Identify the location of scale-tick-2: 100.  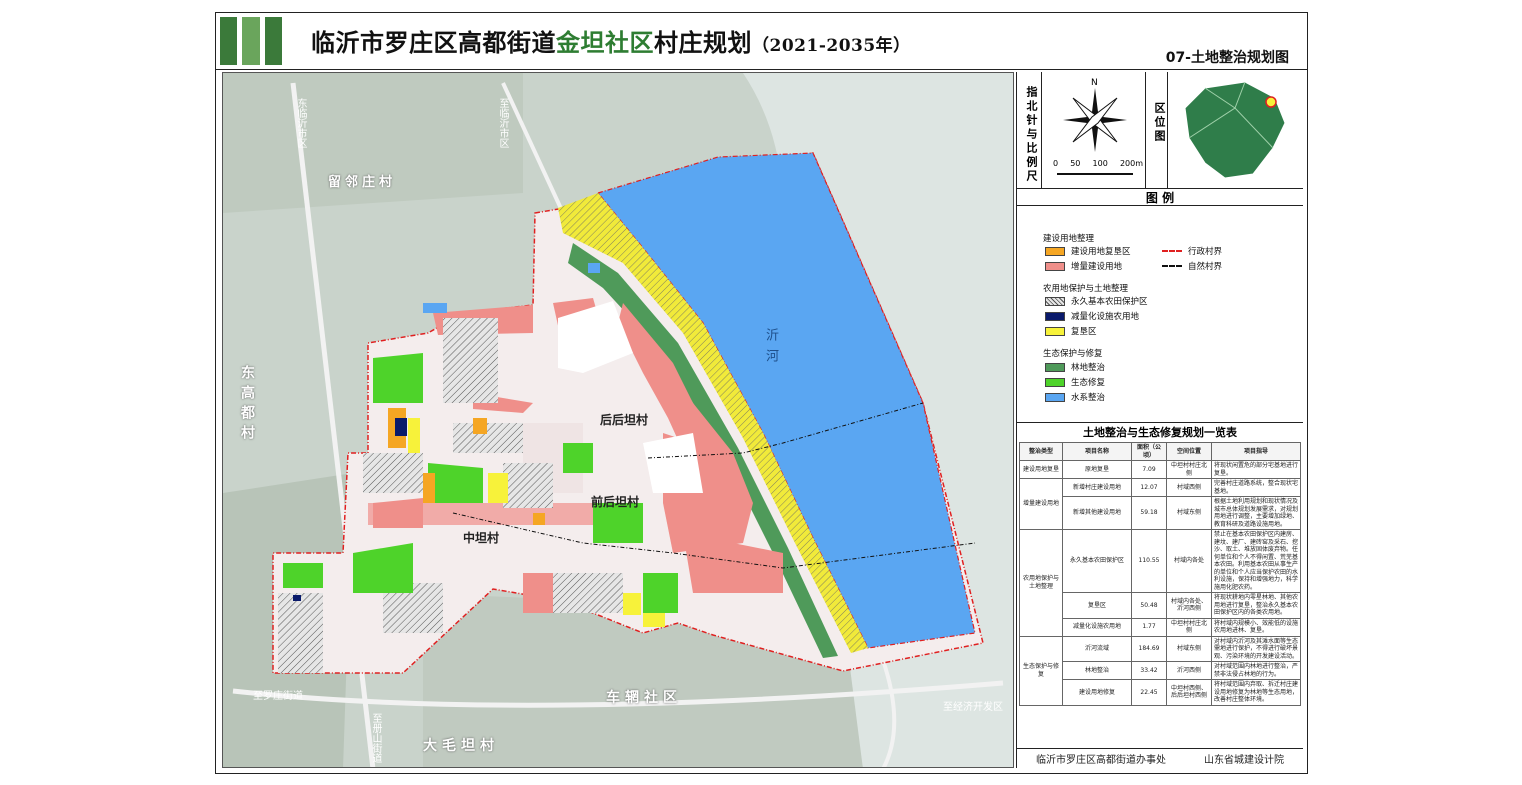
(1100, 163).